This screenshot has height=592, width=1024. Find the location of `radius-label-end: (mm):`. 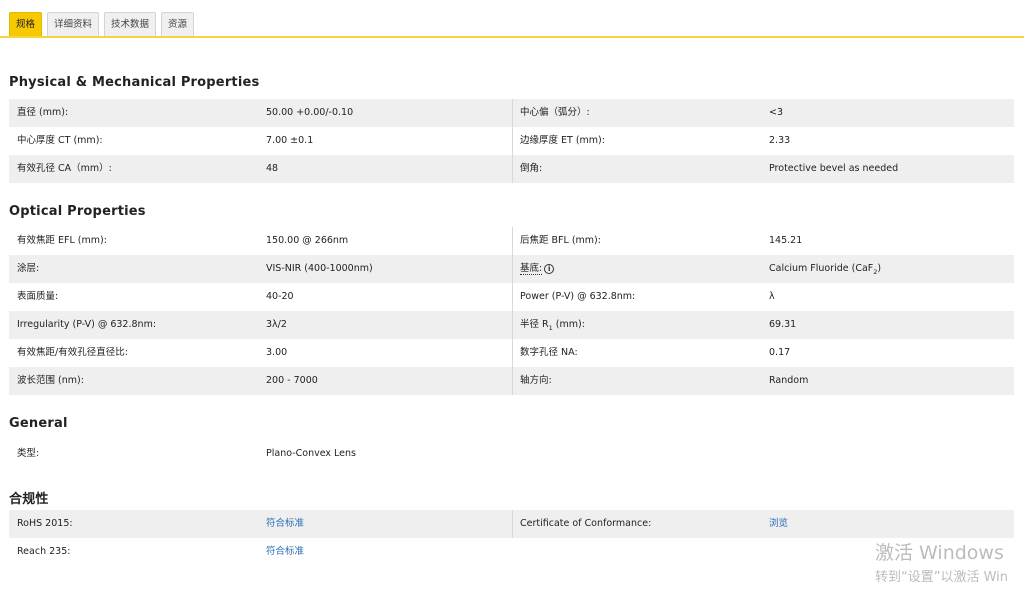

radius-label-end: (mm): is located at coordinates (568, 324).